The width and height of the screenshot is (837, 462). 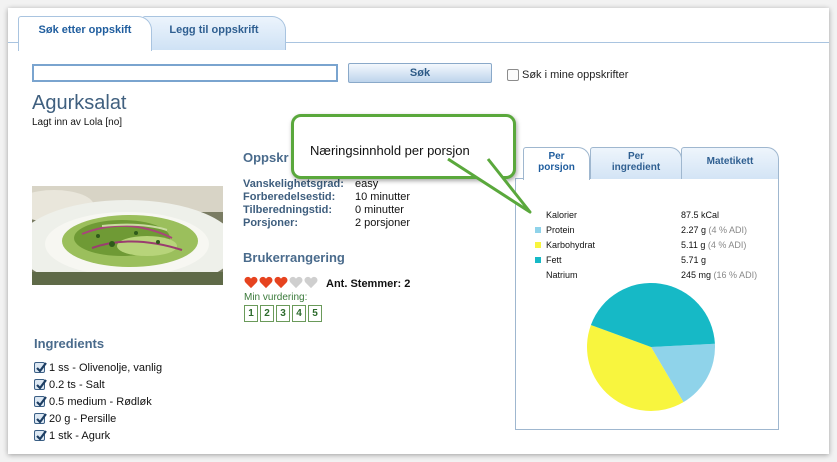 I want to click on nutrition-row: Natrium 245 mg (16 % ADI), so click(x=646, y=274).